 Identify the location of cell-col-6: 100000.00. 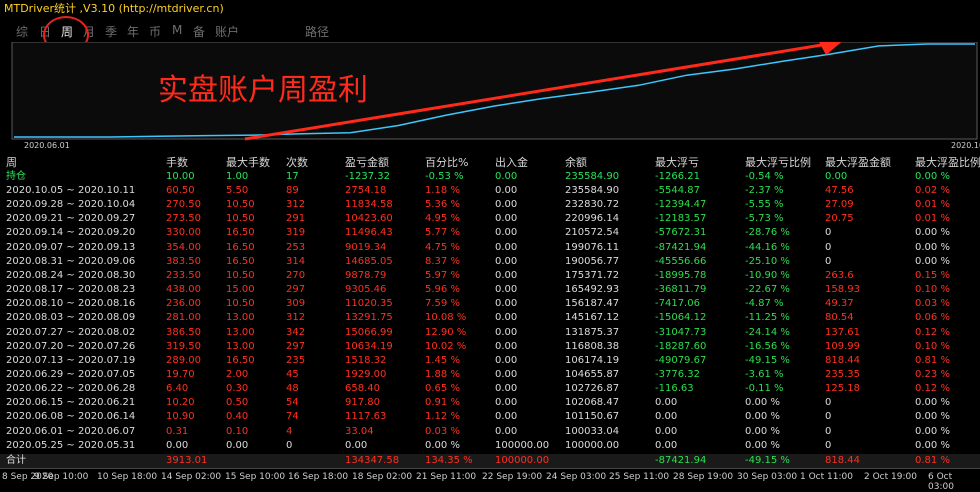
(522, 445).